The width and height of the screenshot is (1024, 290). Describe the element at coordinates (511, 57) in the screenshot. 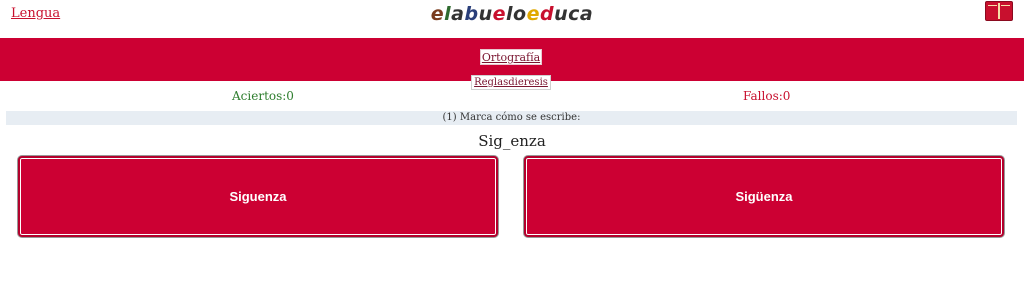

I see `tab-ortografia: Ortografía` at that location.